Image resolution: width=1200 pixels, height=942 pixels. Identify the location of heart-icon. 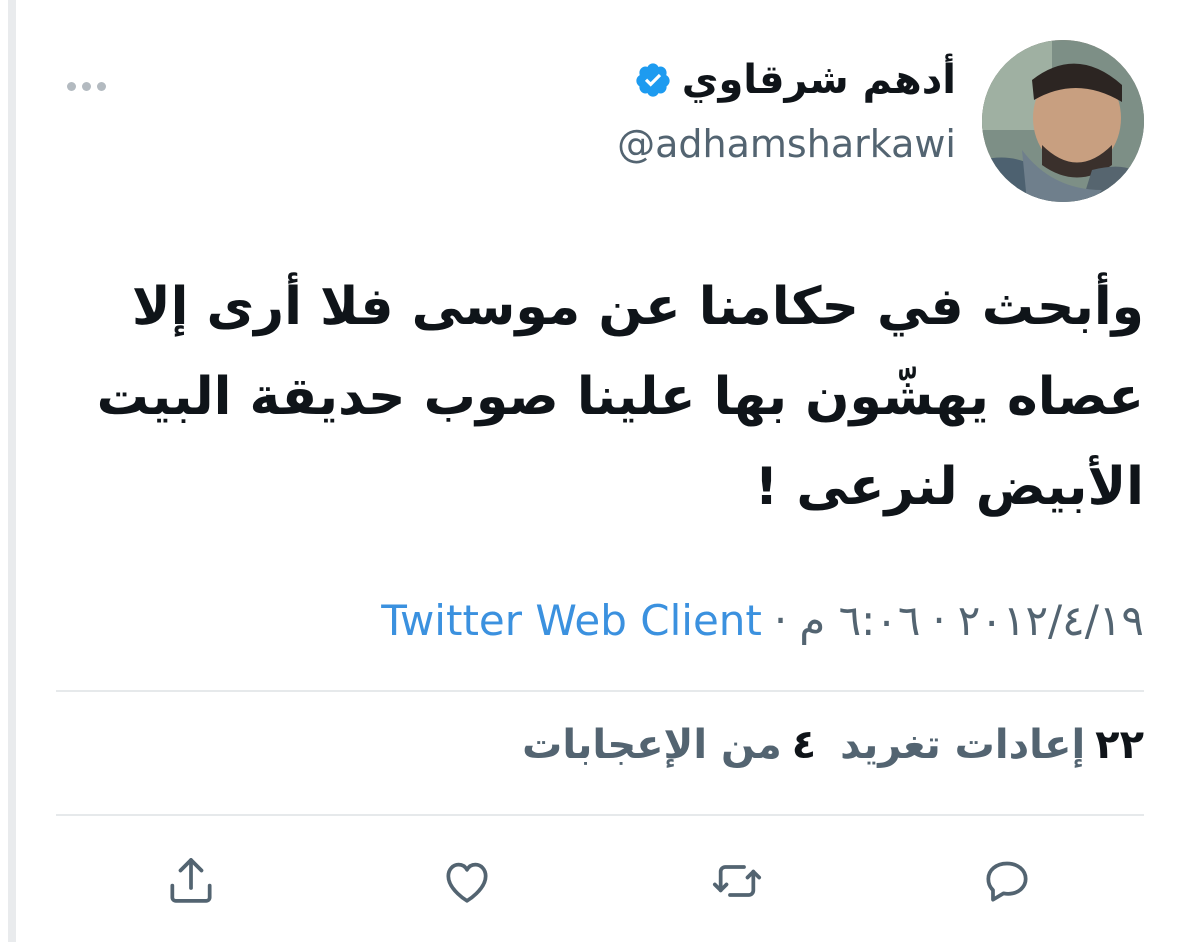
(467, 881).